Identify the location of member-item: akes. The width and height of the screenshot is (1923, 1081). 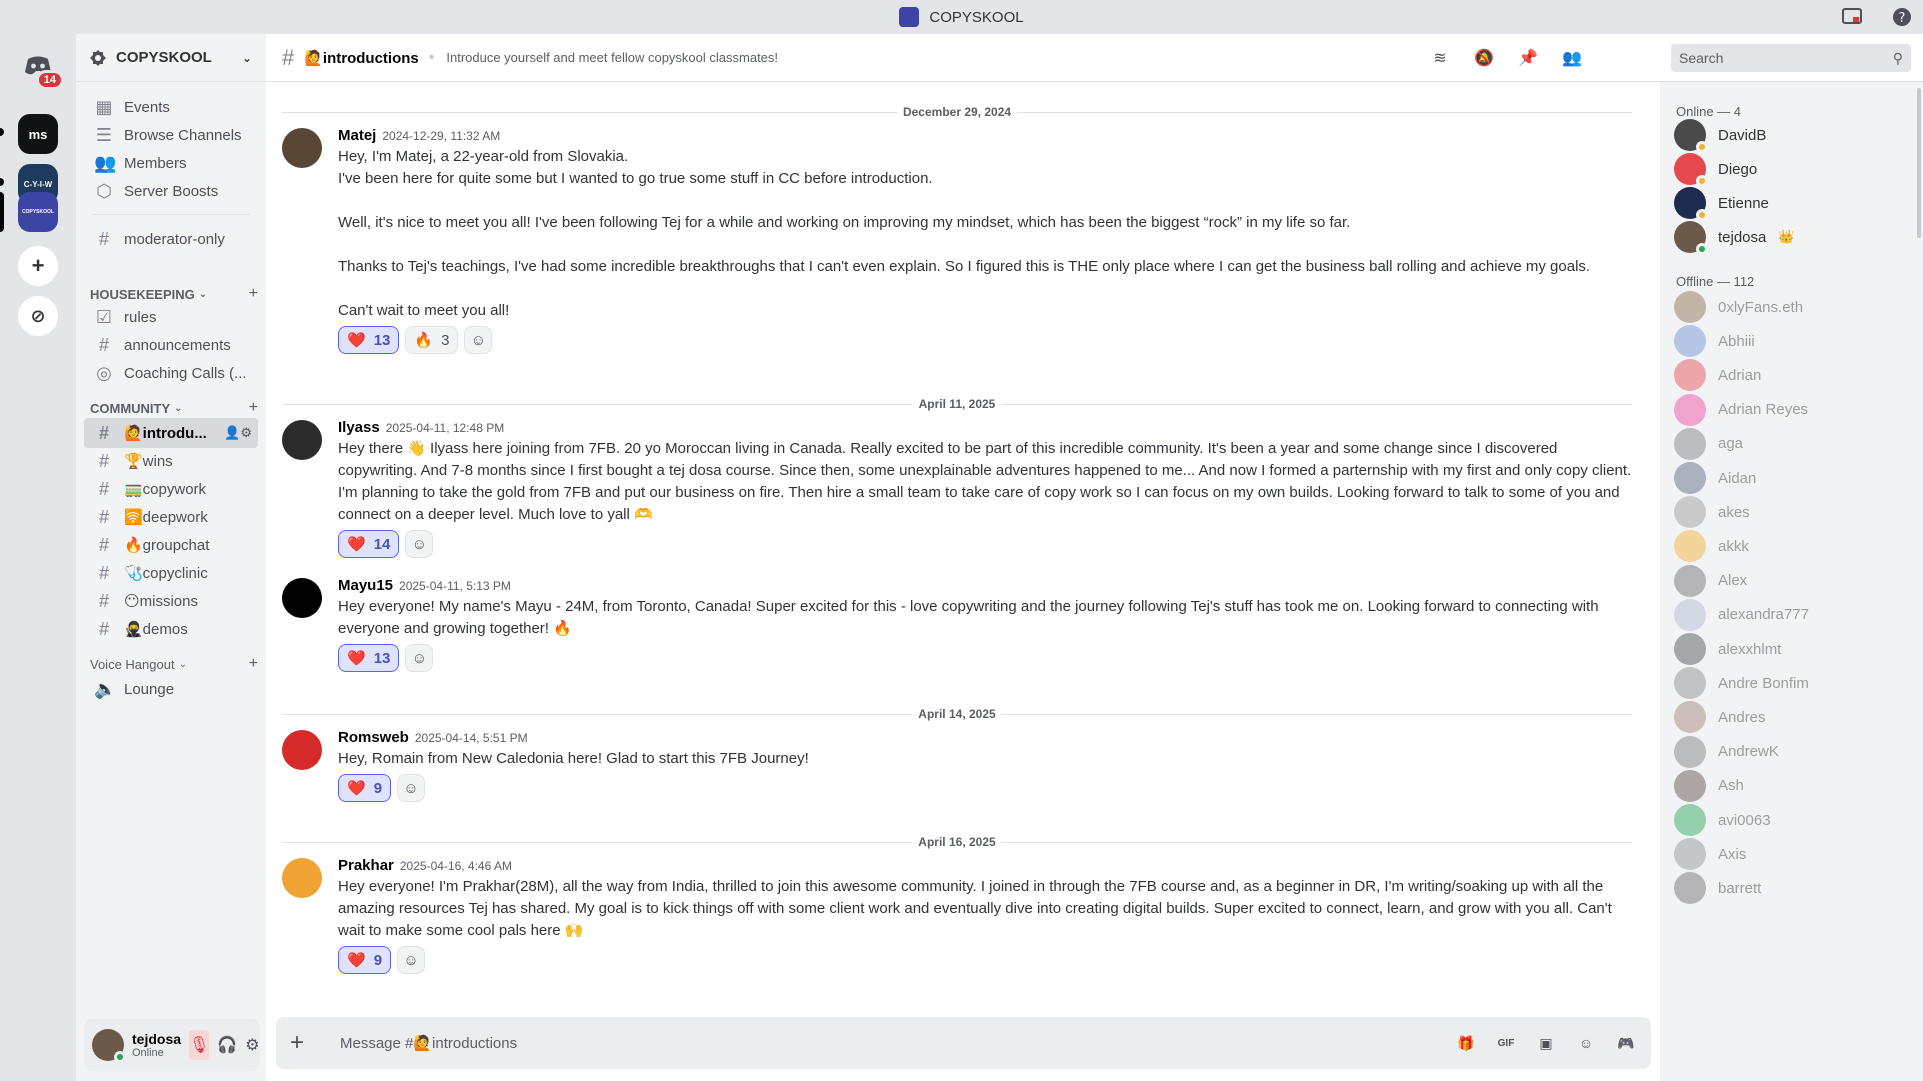
(1712, 512).